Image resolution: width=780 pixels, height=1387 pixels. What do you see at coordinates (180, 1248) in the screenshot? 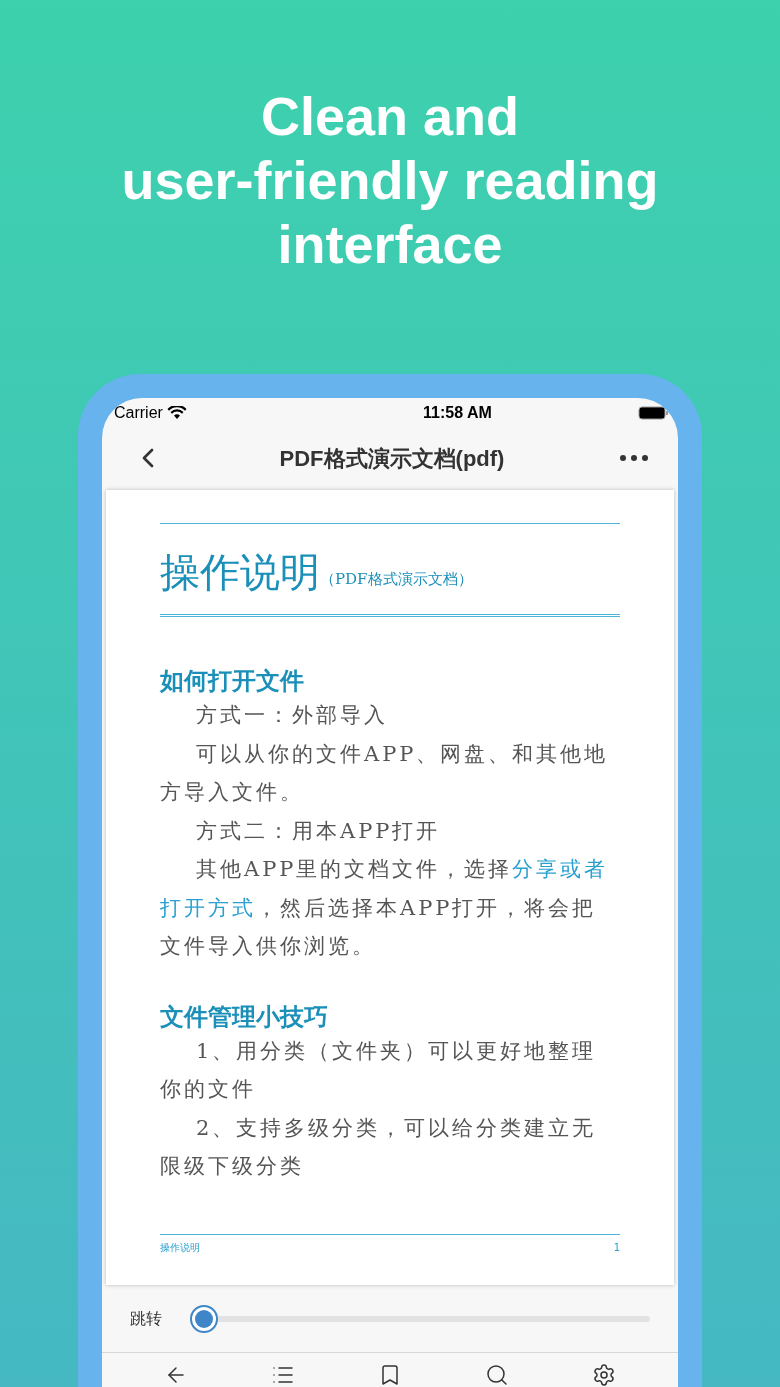
I see `page-footer-title: 操作说明` at bounding box center [180, 1248].